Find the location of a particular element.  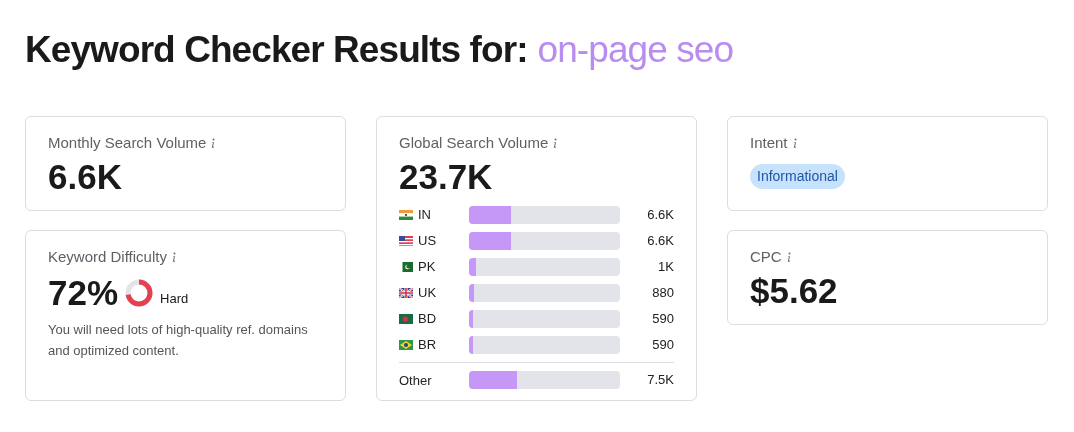

volume-value: 1K is located at coordinates (666, 266).